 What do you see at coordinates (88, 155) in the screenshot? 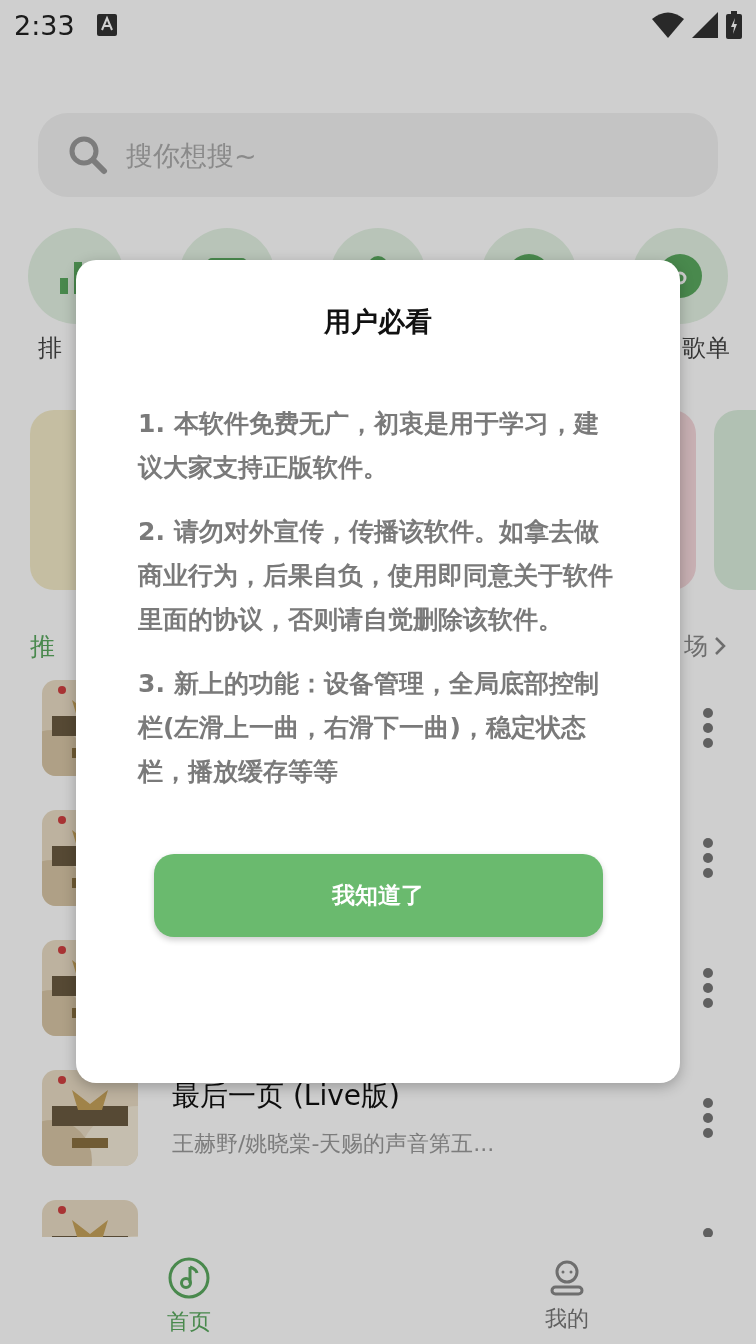
I see `search-icon` at bounding box center [88, 155].